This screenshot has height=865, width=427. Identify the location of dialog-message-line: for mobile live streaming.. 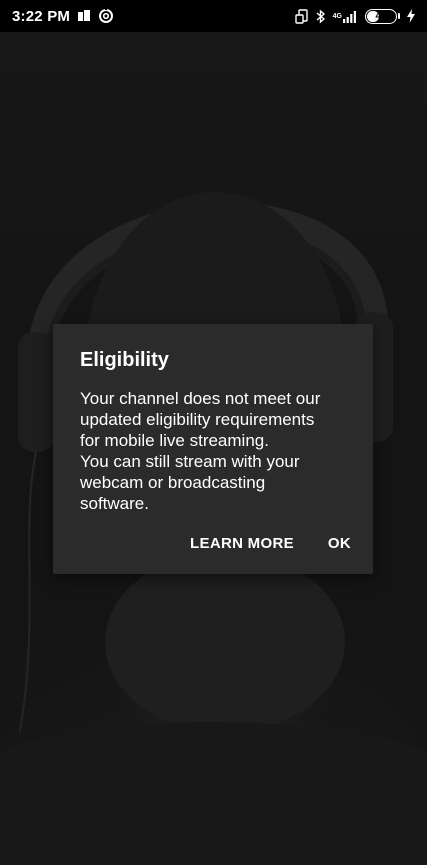
(174, 440).